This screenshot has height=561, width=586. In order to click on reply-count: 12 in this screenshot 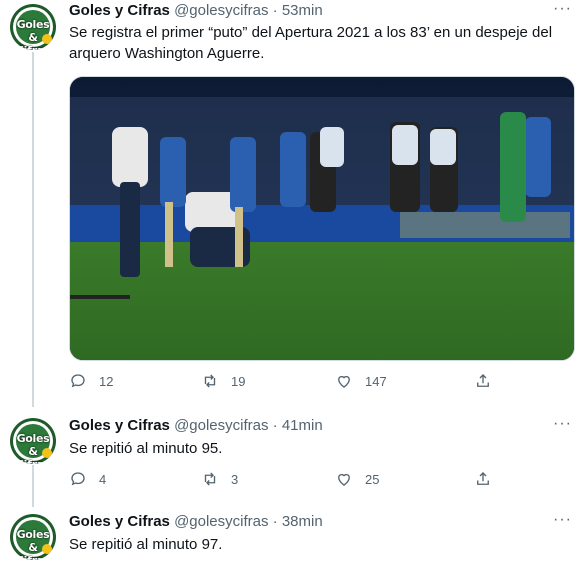, I will do `click(106, 381)`.